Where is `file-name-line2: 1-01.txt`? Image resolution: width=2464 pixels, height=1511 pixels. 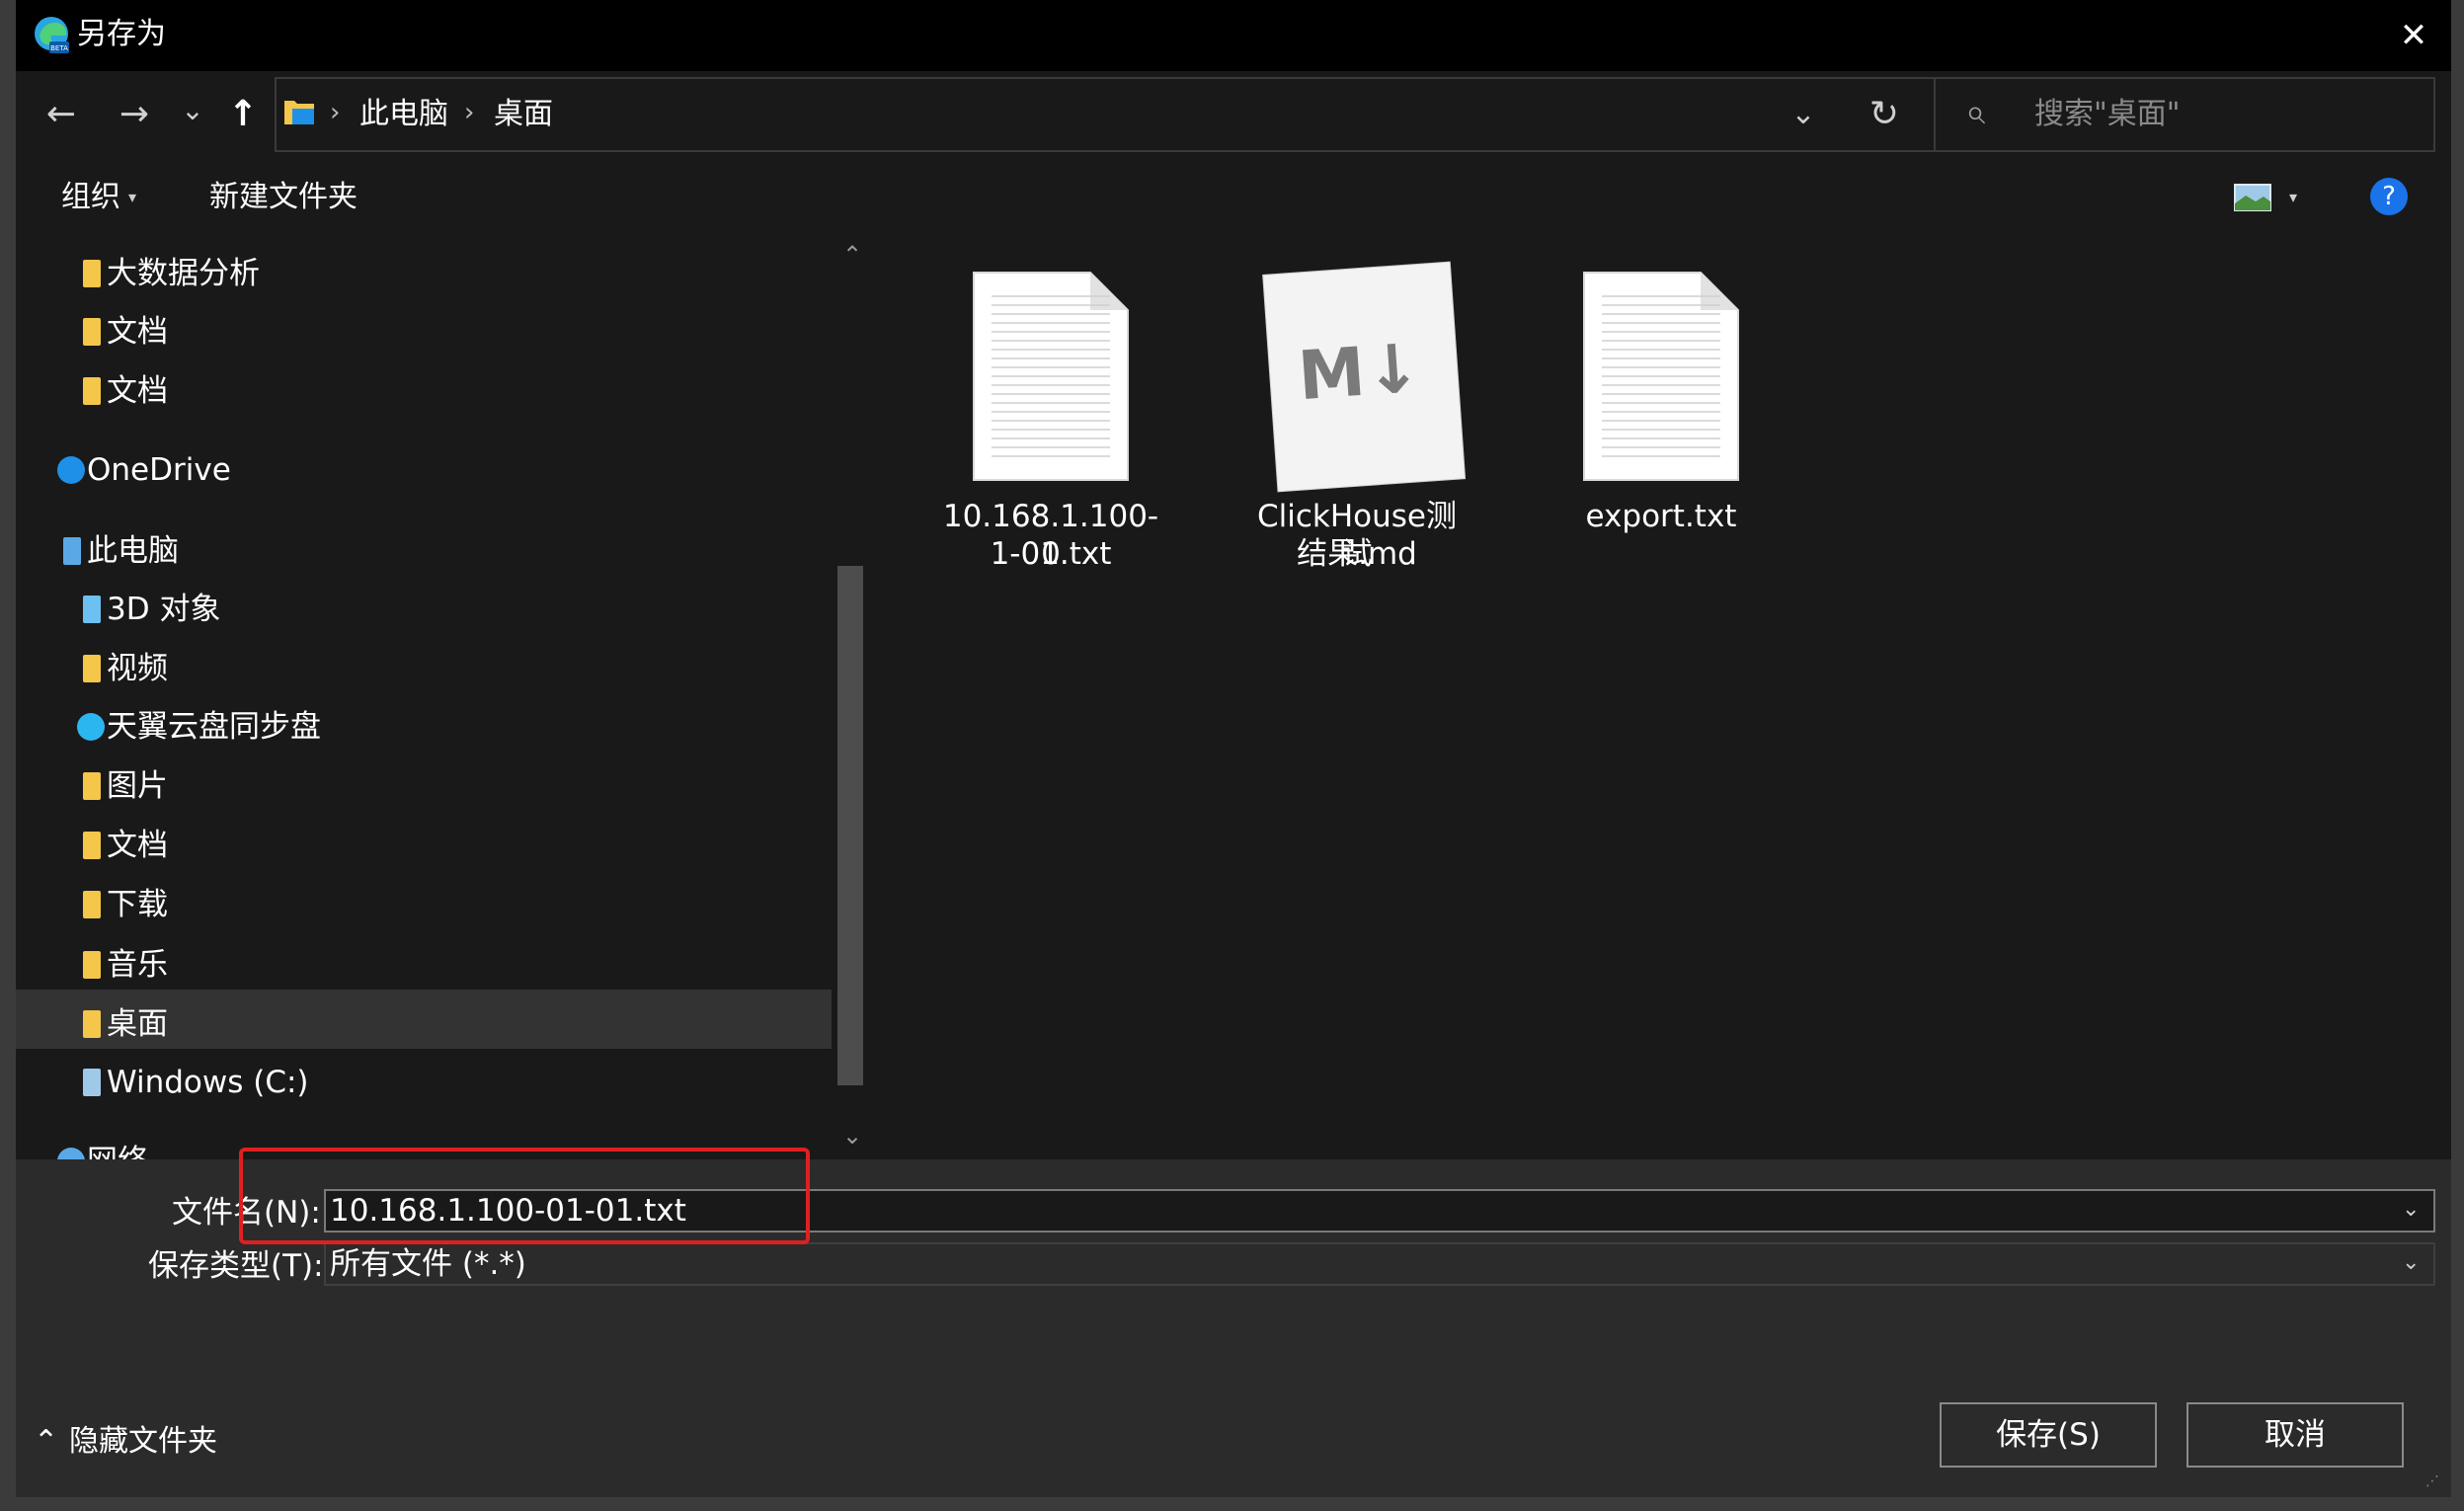
file-name-line2: 1-01.txt is located at coordinates (1051, 554).